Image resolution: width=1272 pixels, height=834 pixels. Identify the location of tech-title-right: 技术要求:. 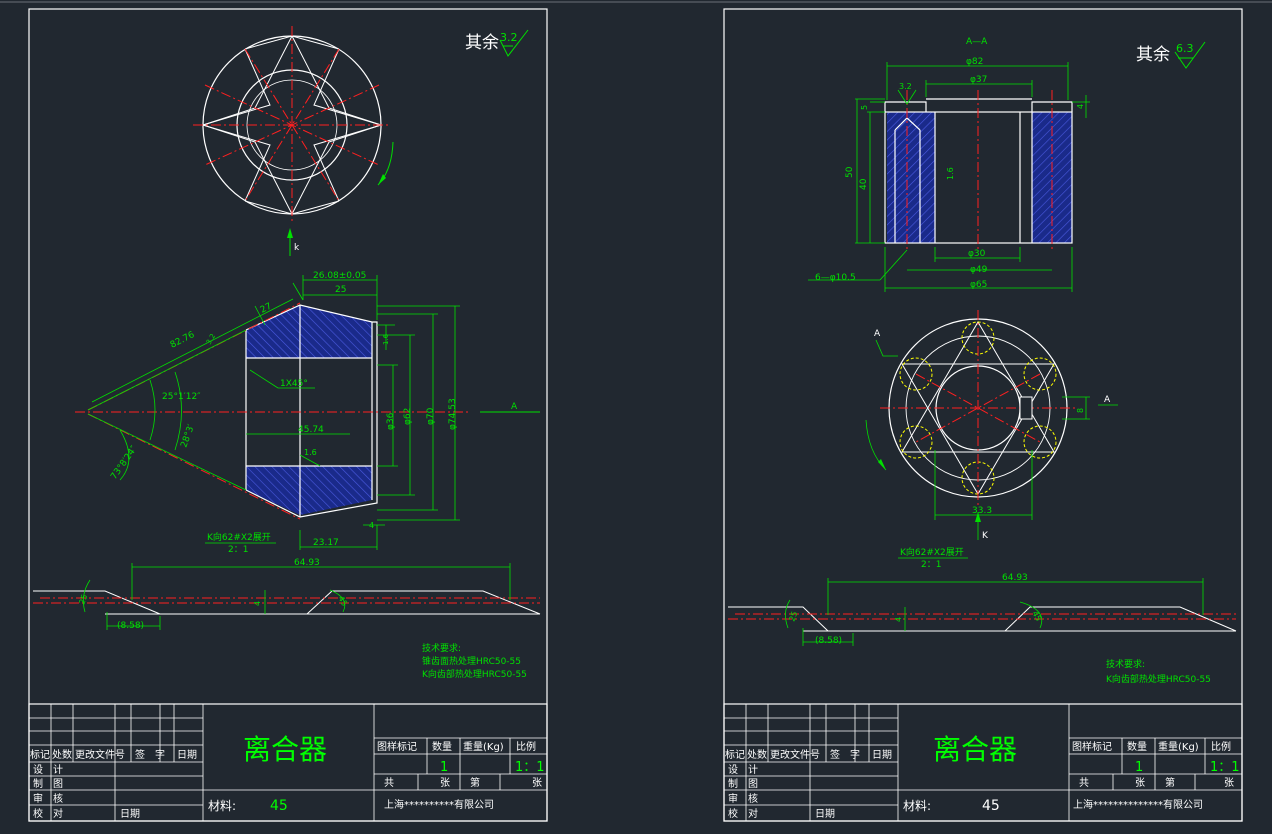
(1125, 664).